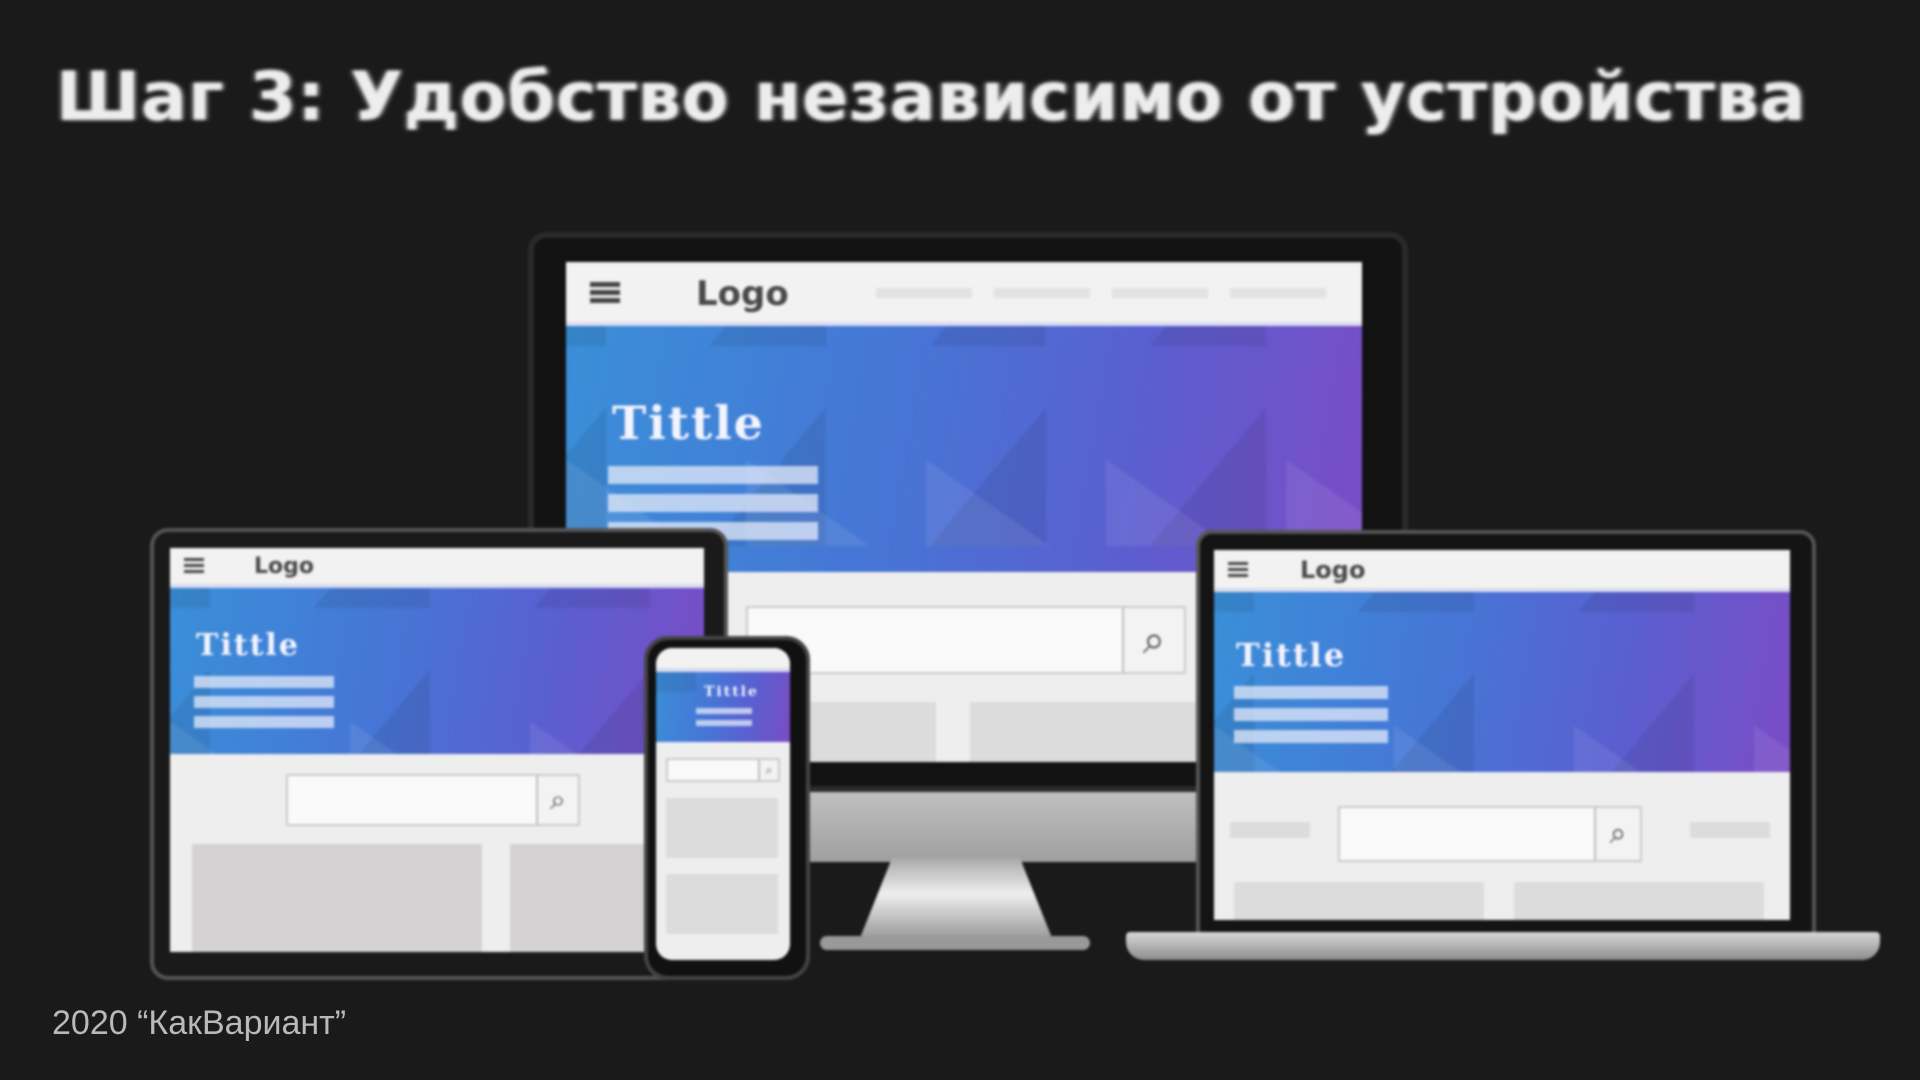 This screenshot has width=1920, height=1080. Describe the element at coordinates (731, 692) in the screenshot. I see `phone-hero-title: Tittle` at that location.